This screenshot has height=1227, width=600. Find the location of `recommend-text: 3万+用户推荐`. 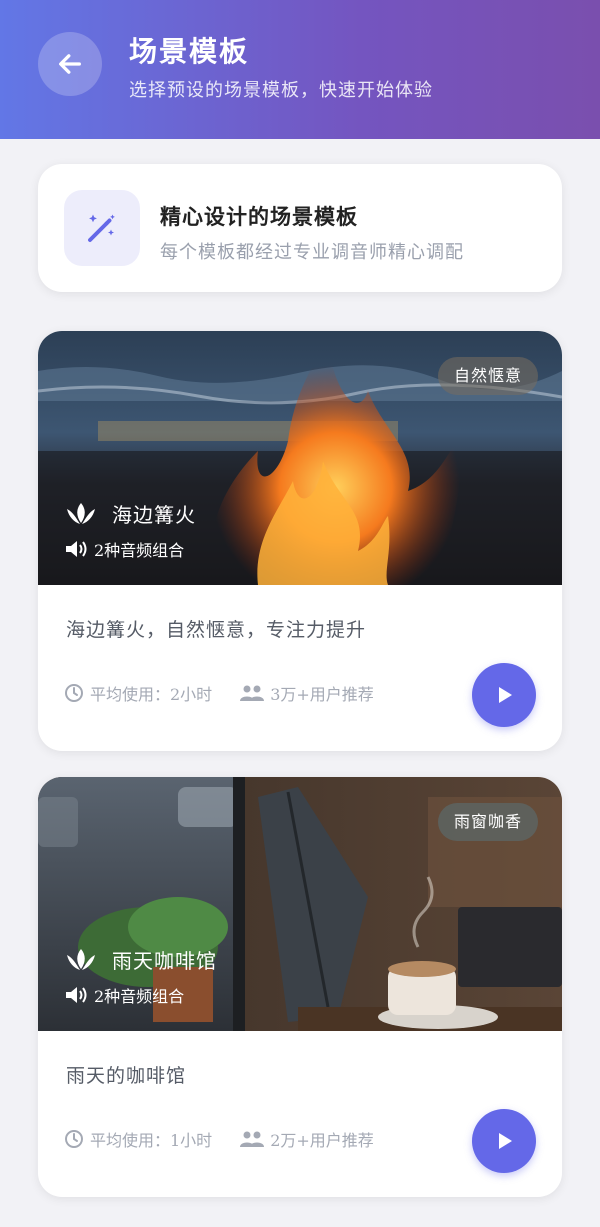

recommend-text: 3万+用户推荐 is located at coordinates (322, 694).